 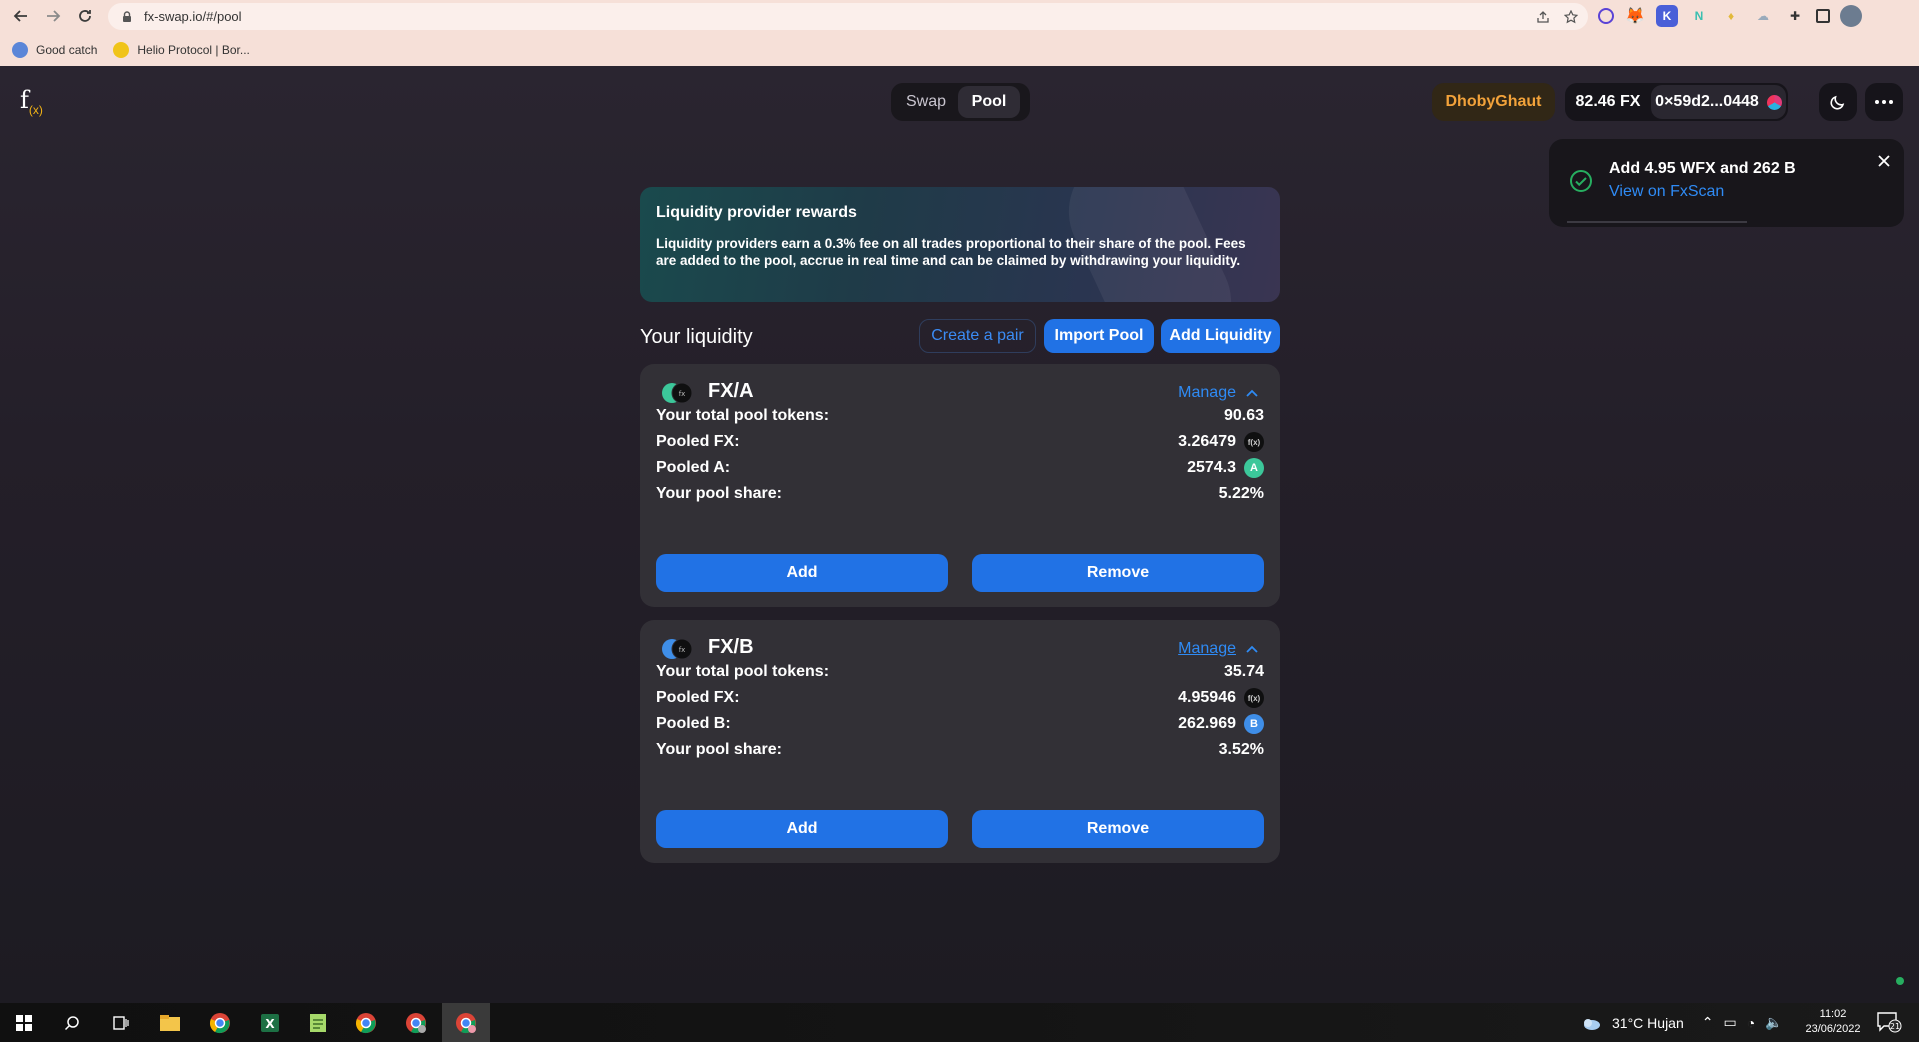 I want to click on svg-text: X, so click(x=270, y=1024).